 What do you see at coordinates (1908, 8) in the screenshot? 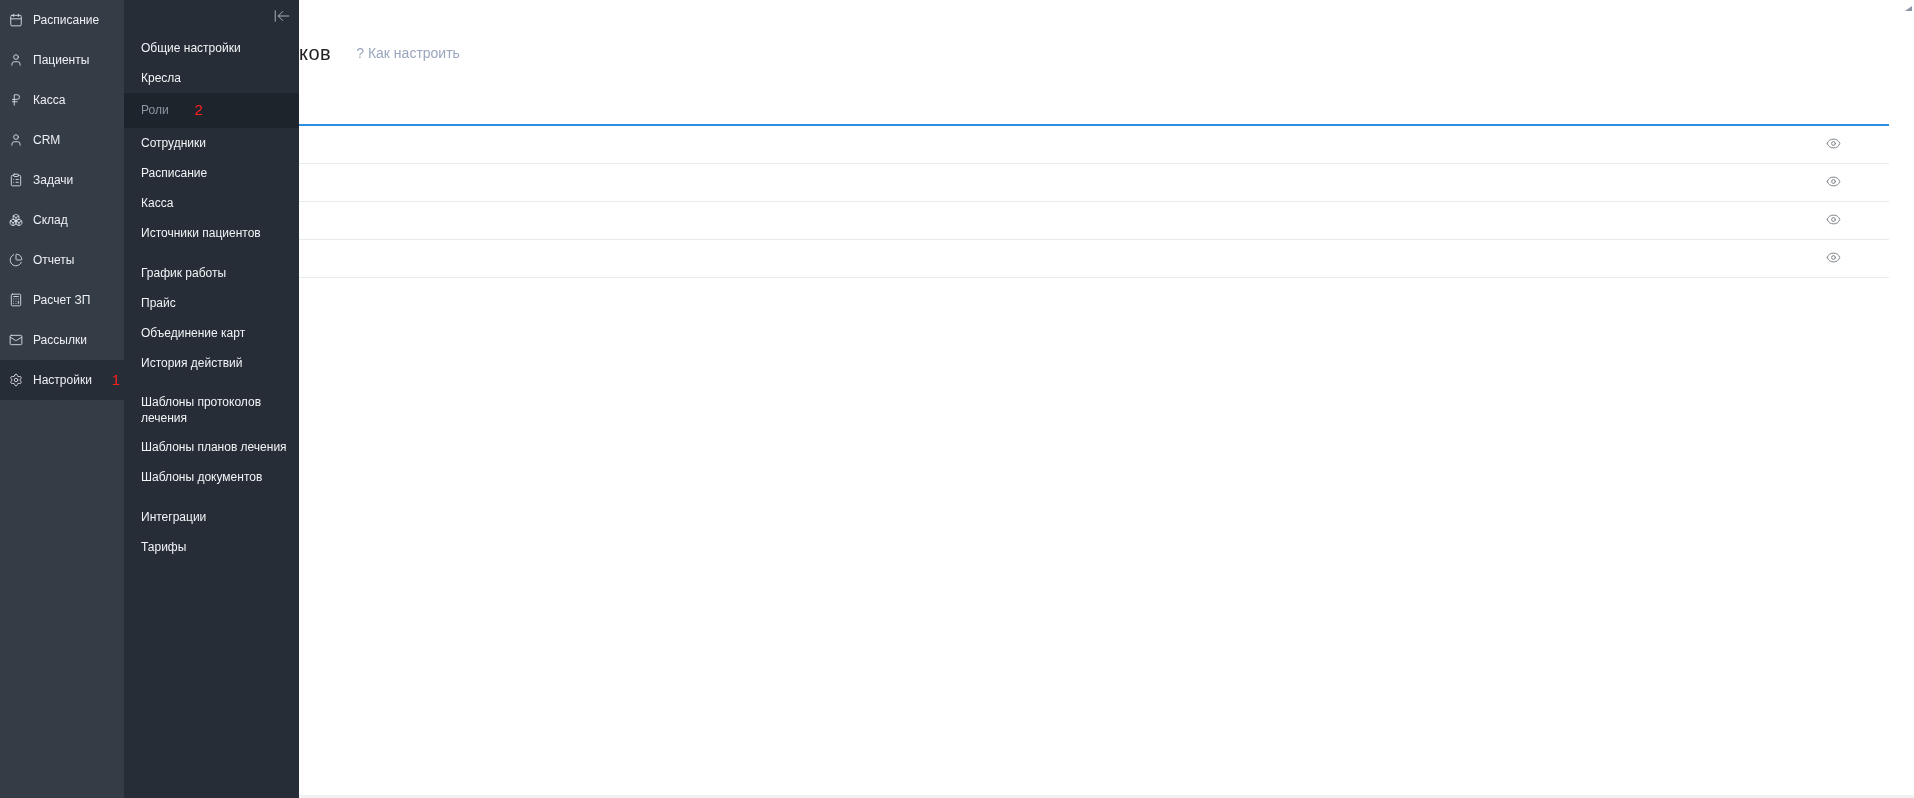
I see `scroll-up-icon` at bounding box center [1908, 8].